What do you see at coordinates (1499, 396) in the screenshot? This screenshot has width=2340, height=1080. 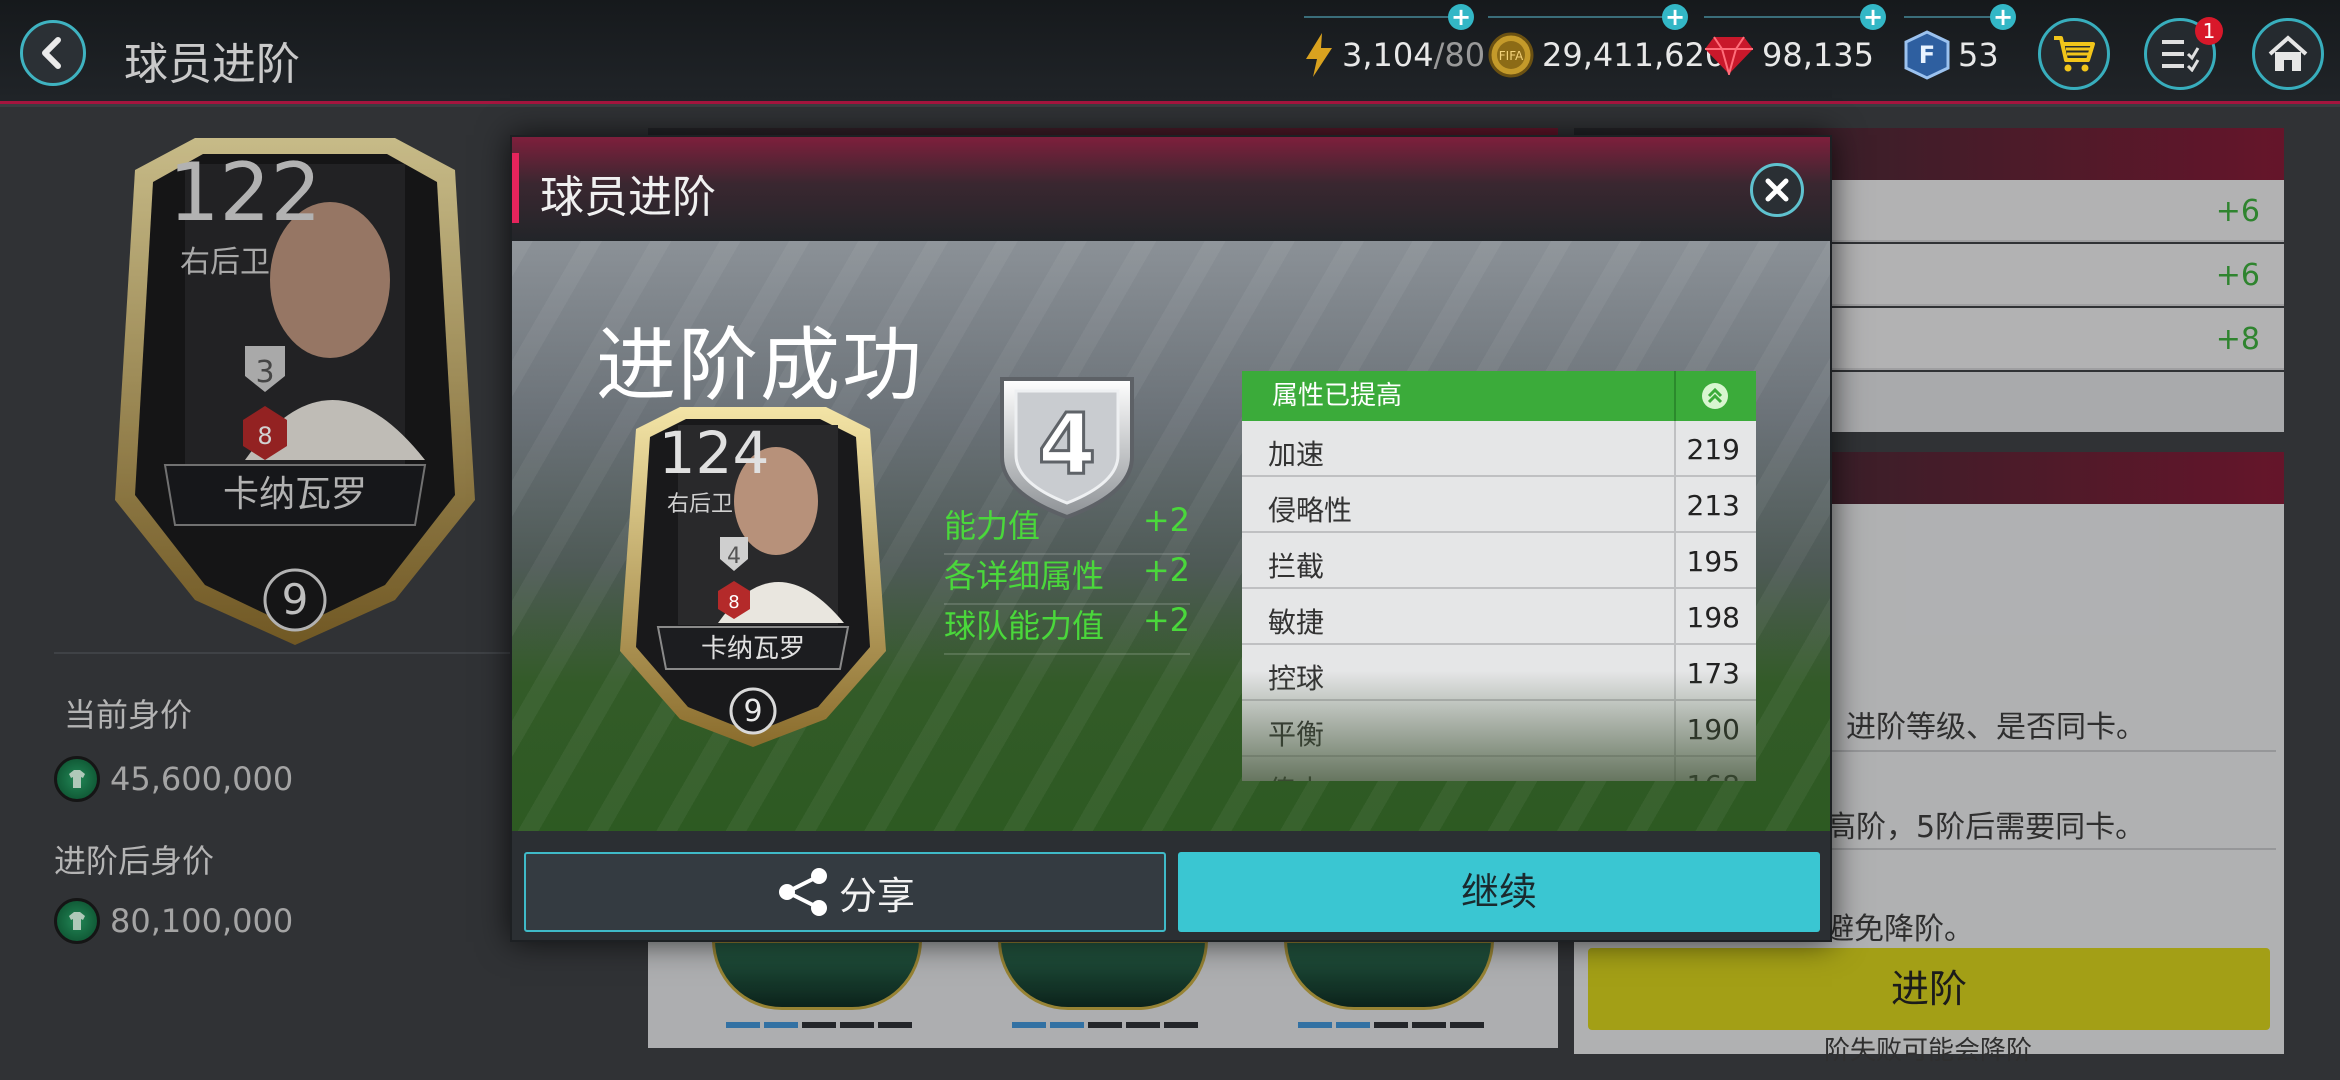 I see `attributes-header: 属性已提高` at bounding box center [1499, 396].